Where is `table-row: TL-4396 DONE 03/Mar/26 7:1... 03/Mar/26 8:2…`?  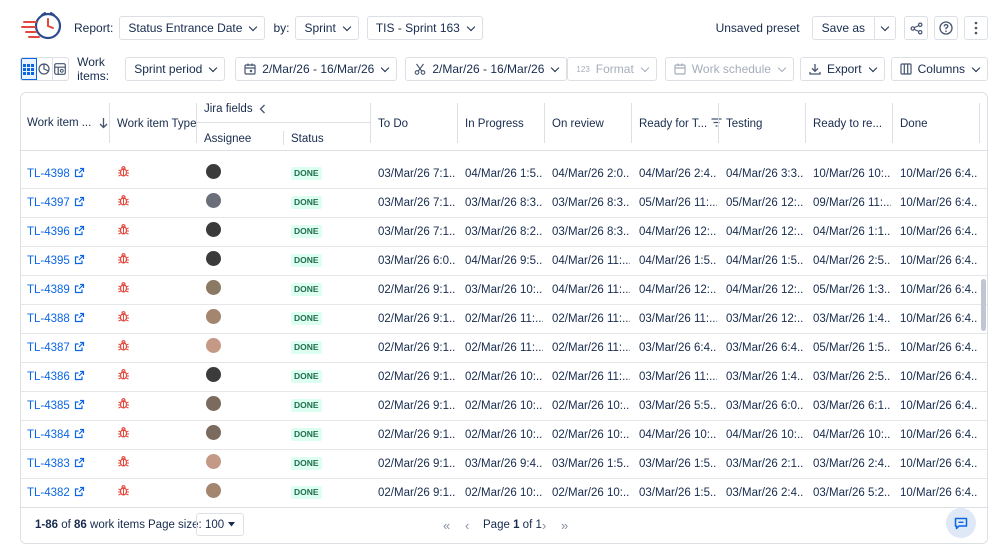 table-row: TL-4396 DONE 03/Mar/26 7:1... 03/Mar/26 8:2… is located at coordinates (504, 232).